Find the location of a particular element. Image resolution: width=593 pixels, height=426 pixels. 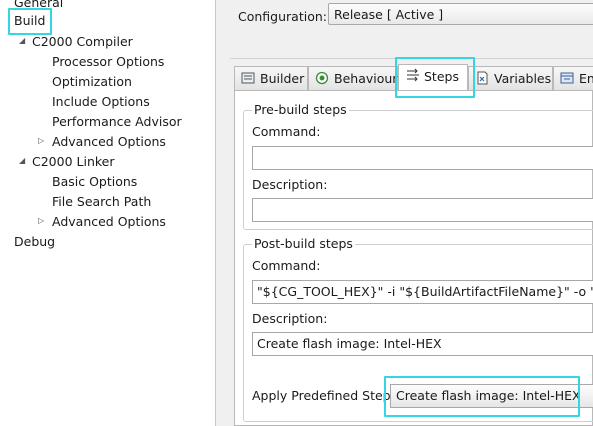

tree-item-include-options: Include Options is located at coordinates (101, 102).